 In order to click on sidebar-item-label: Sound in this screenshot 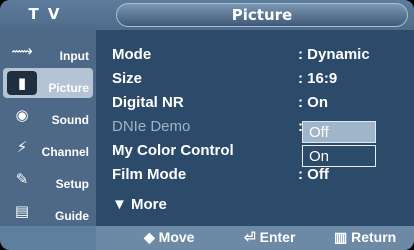, I will do `click(70, 120)`.